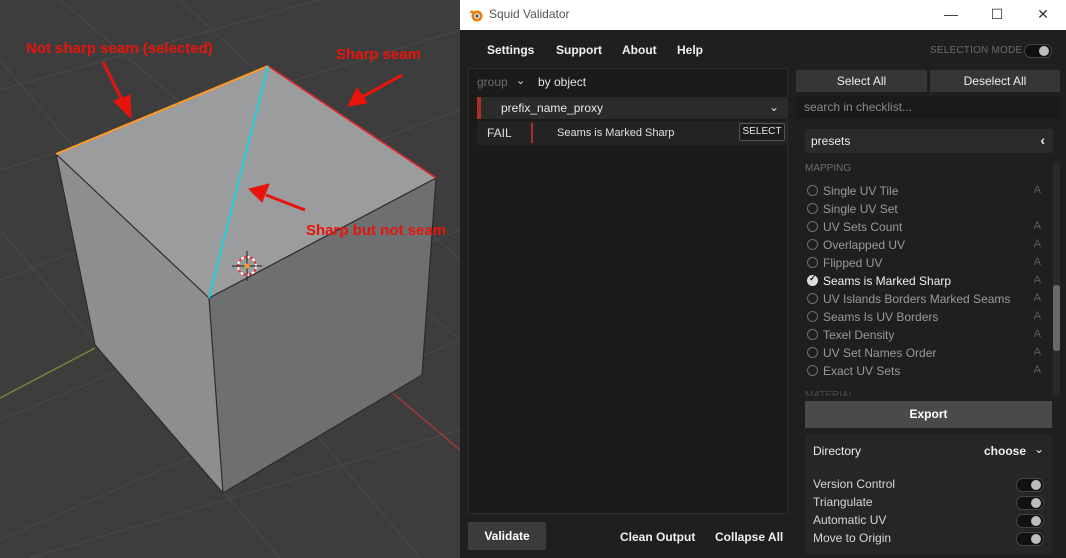 The height and width of the screenshot is (558, 1066). What do you see at coordinates (628, 82) in the screenshot?
I see `group-selector: group ⌄ by object` at bounding box center [628, 82].